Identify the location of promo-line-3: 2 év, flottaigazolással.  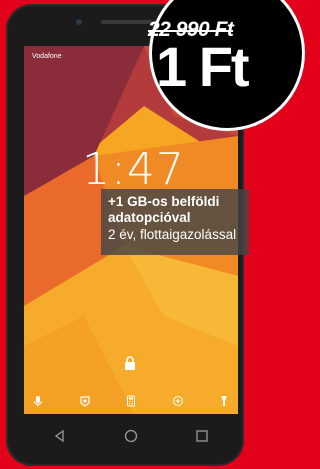
(172, 234).